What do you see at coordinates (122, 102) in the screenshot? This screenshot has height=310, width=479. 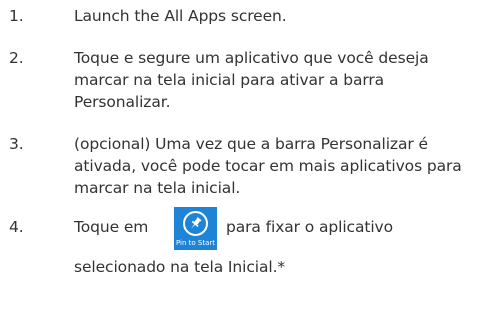 I see `step-line: Personalizar.` at bounding box center [122, 102].